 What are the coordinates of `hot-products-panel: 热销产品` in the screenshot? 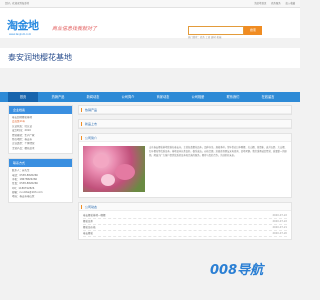 It's located at (185, 110).